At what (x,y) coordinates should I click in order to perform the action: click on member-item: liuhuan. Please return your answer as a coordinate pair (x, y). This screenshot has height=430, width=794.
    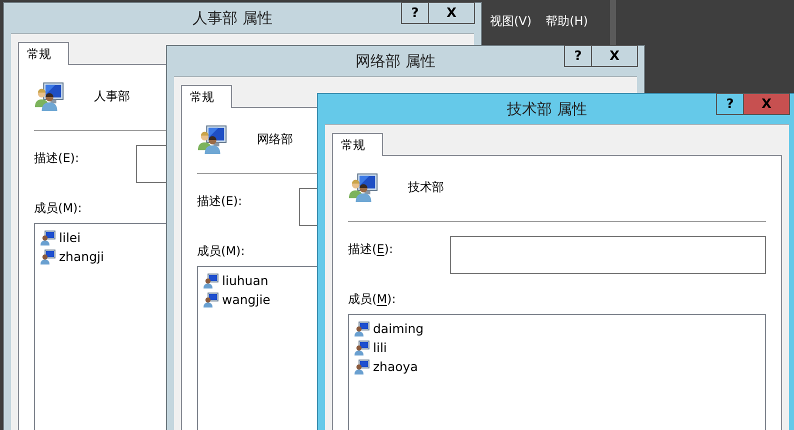
    Looking at the image, I should click on (245, 280).